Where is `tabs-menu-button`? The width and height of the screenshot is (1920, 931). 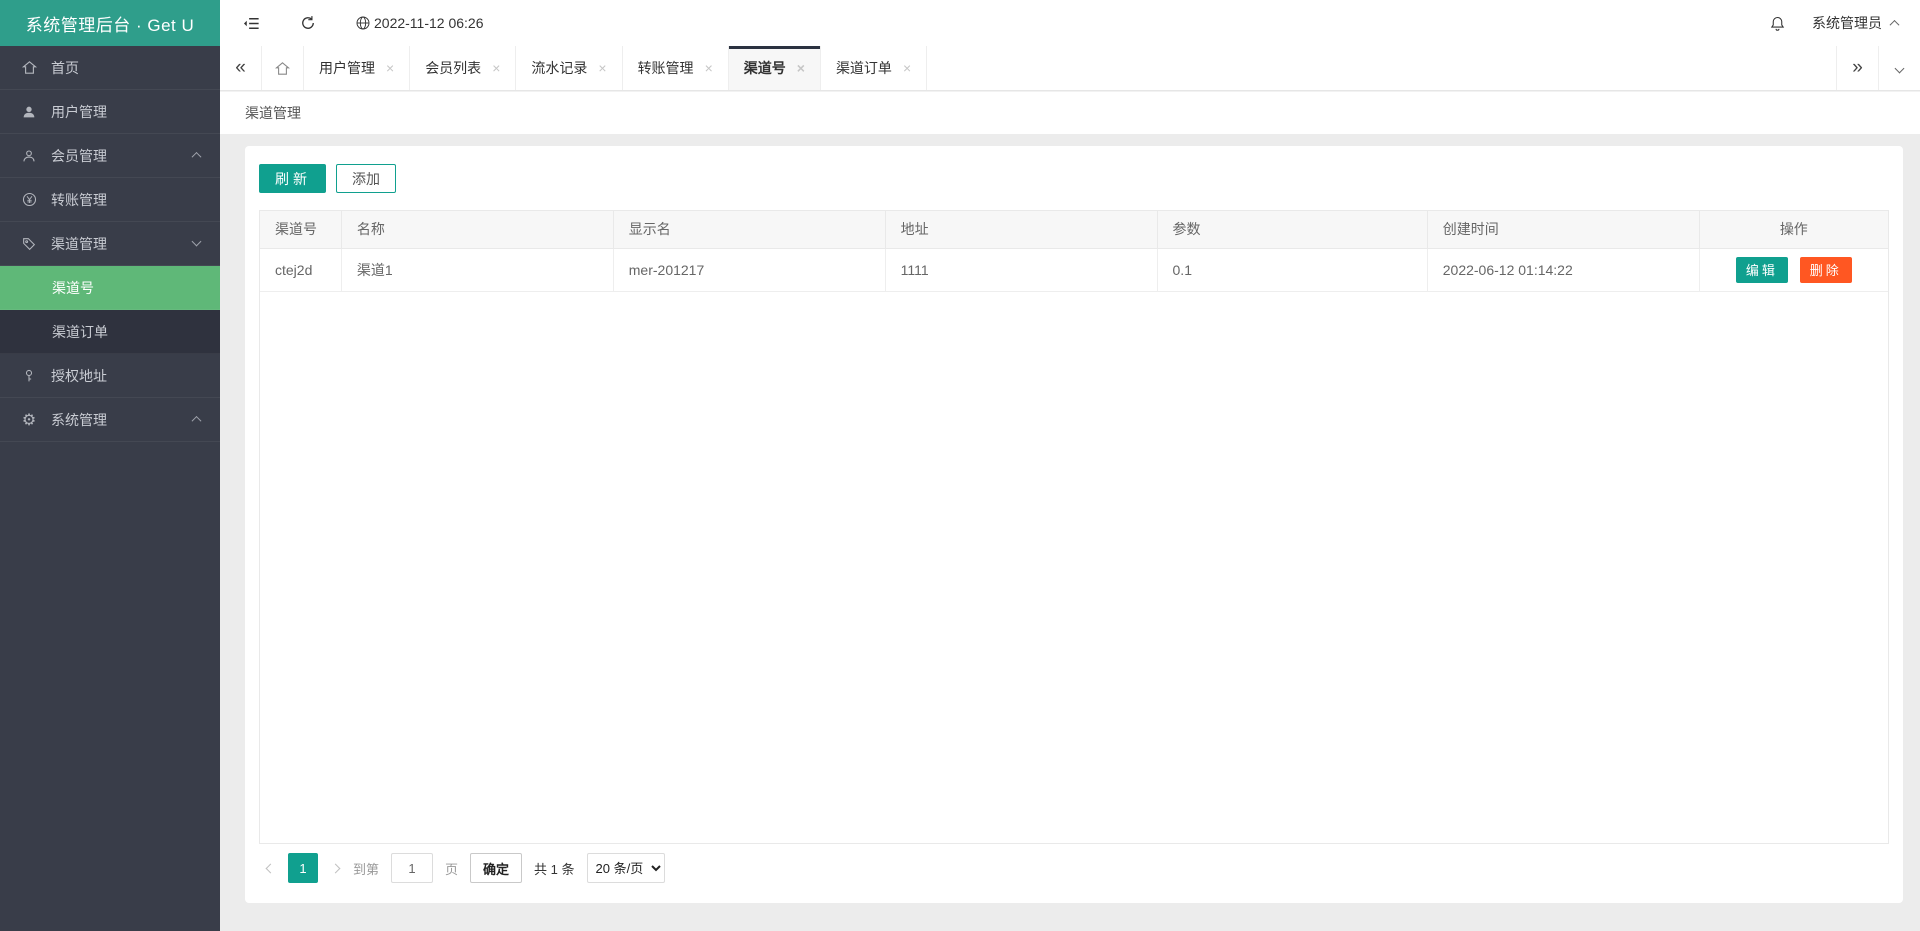 tabs-menu-button is located at coordinates (1899, 68).